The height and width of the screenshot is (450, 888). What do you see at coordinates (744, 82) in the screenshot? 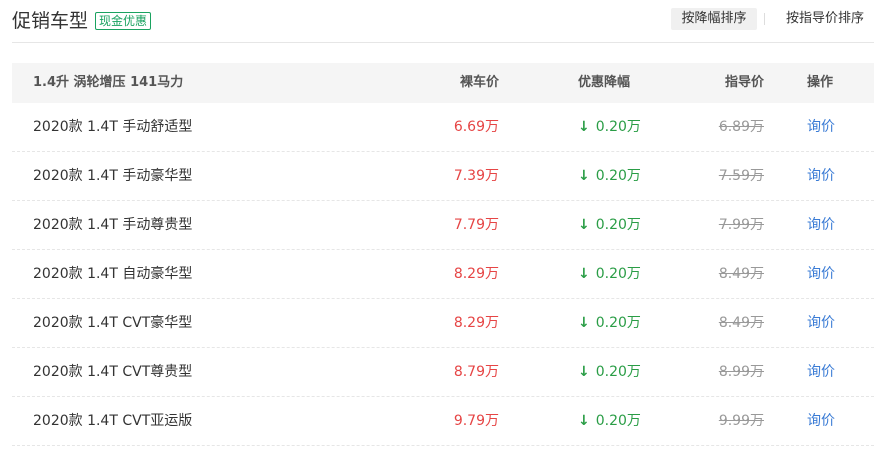
I see `column-header-guide-price: 指导价` at bounding box center [744, 82].